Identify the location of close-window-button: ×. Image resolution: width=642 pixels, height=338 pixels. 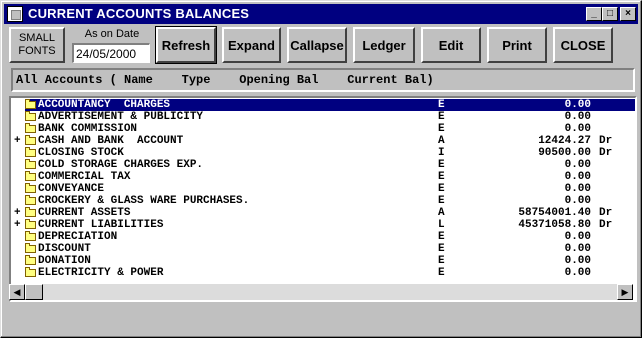
(628, 14).